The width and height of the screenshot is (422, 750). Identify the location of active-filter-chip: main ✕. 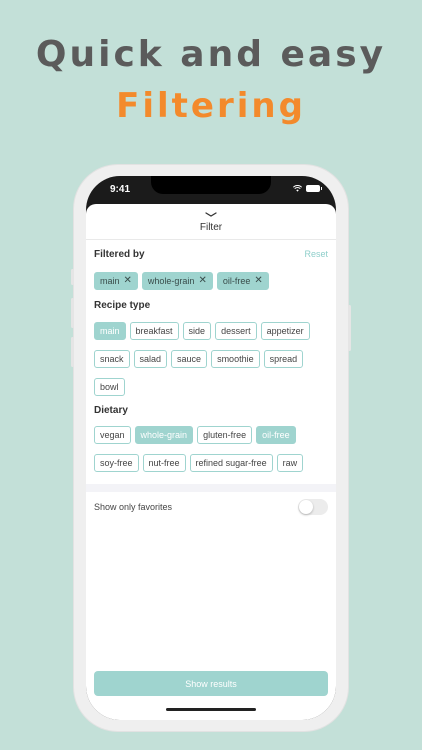
(116, 281).